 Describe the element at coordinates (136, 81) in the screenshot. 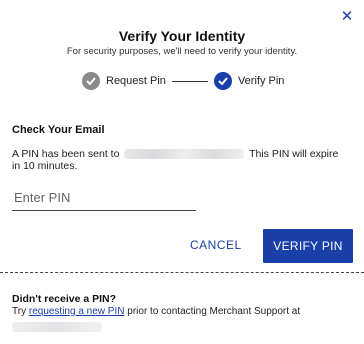

I see `step-label: Request Pin` at that location.